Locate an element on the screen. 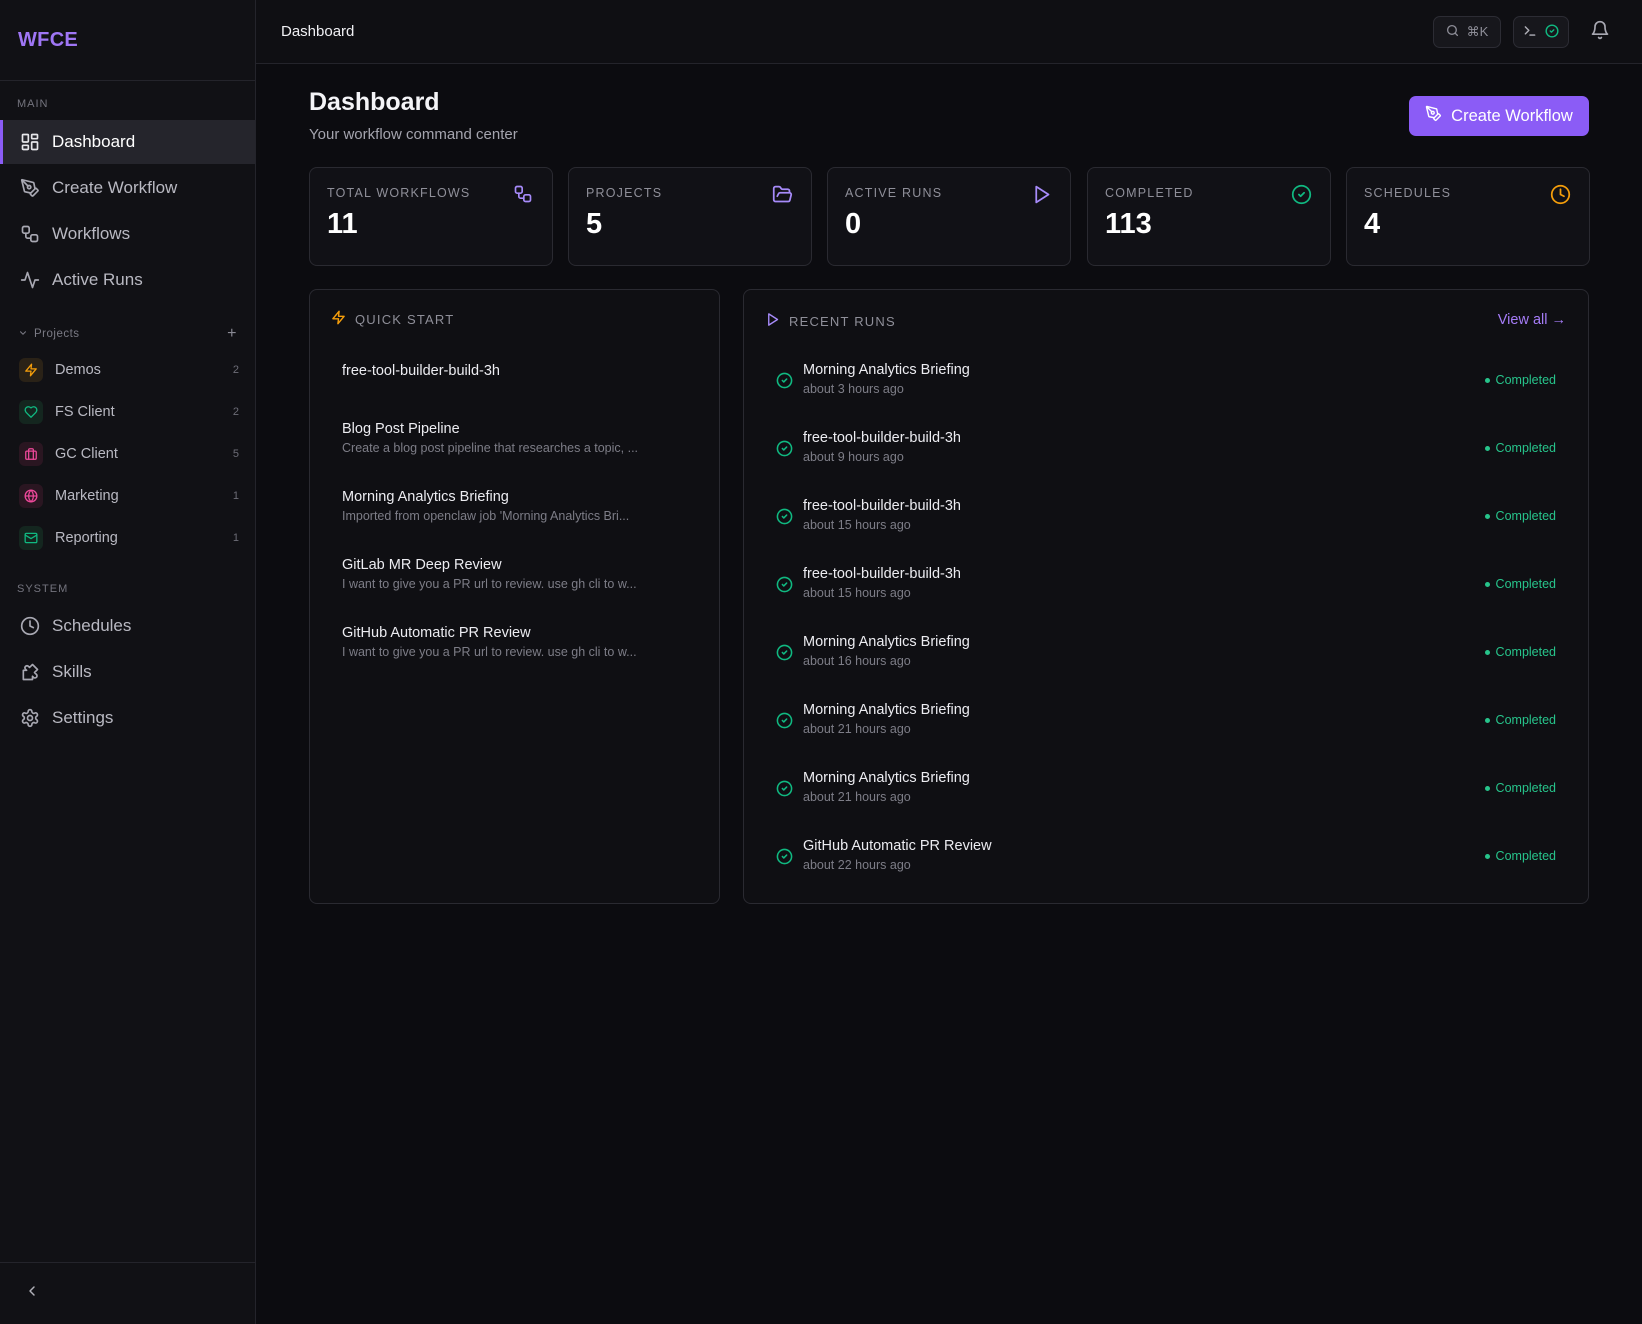 Image resolution: width=1642 pixels, height=1324 pixels. sidebar-project-gc-client: GC Client 5 is located at coordinates (127, 454).